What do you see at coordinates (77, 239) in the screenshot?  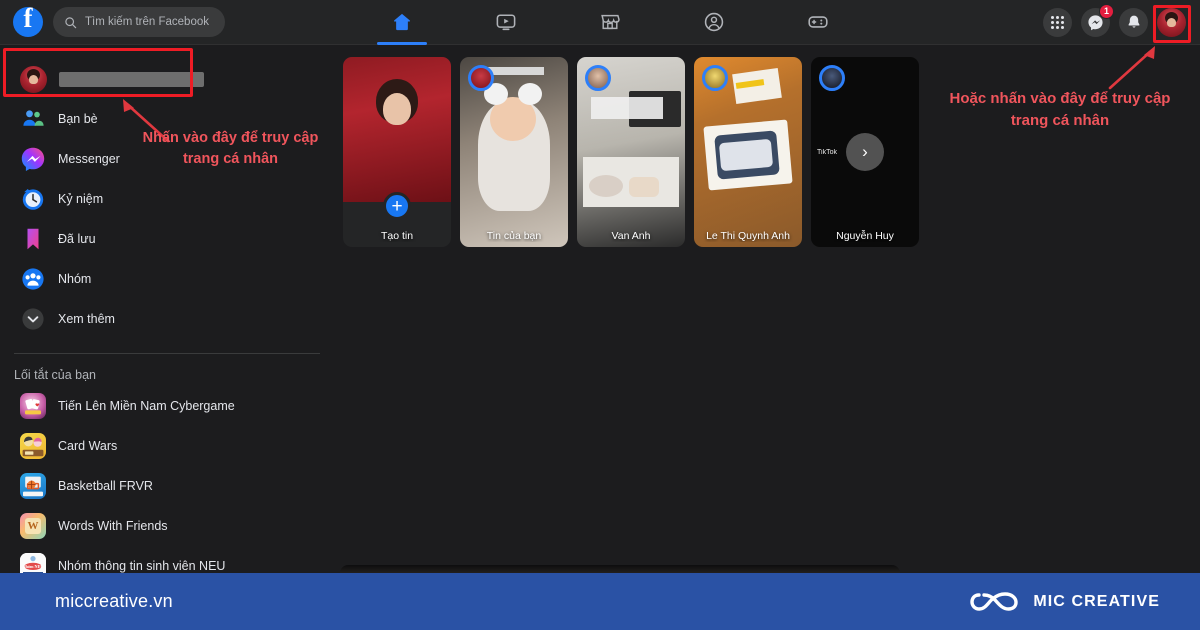 I see `sidebar-item-label: Đã lưu` at bounding box center [77, 239].